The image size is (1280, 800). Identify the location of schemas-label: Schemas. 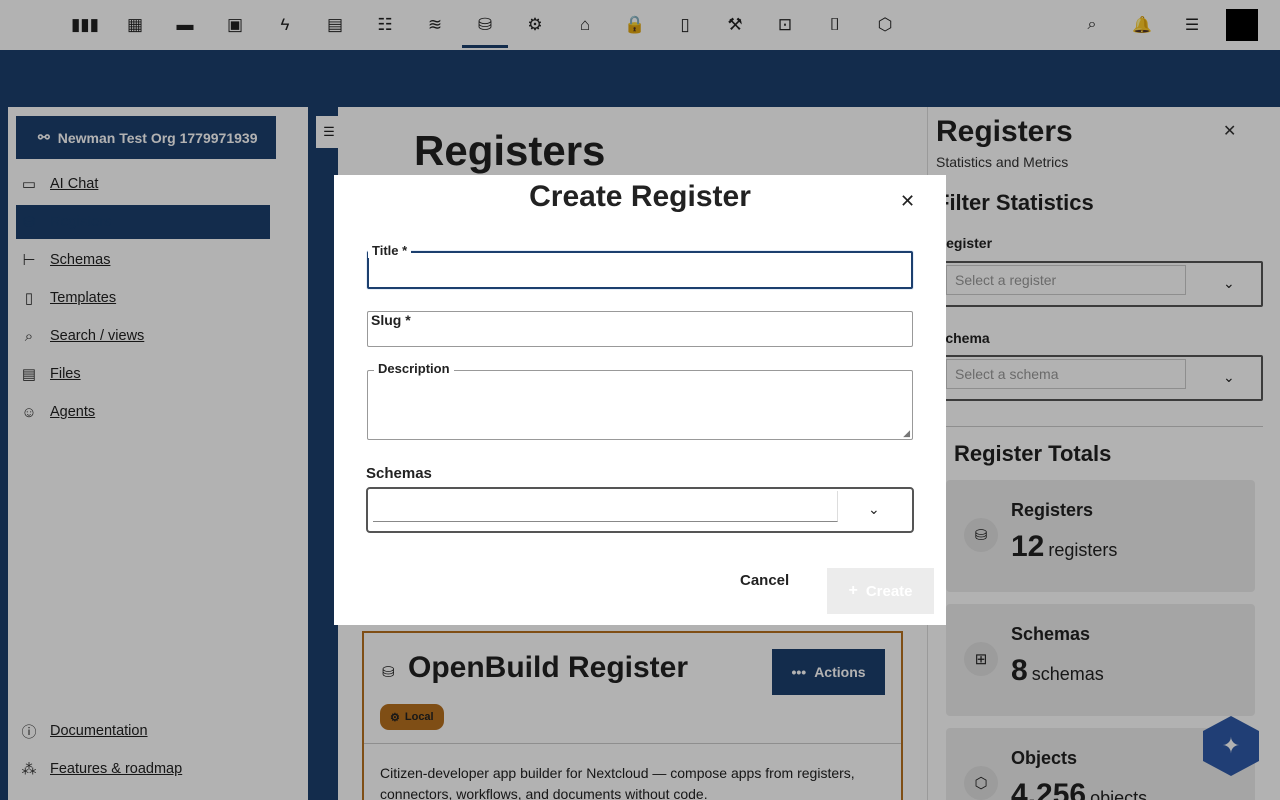
(399, 473).